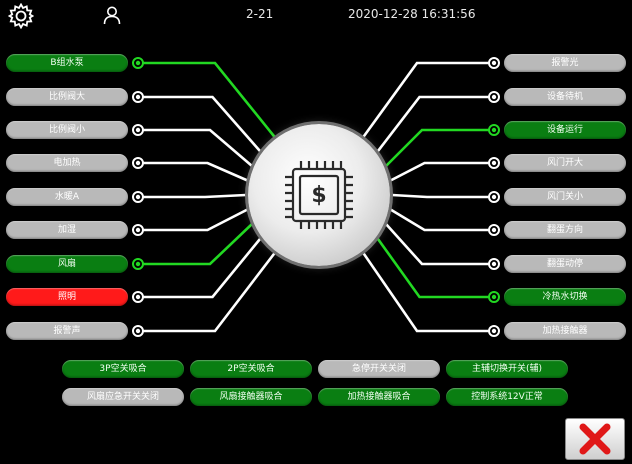 The height and width of the screenshot is (464, 632). Describe the element at coordinates (67, 63) in the screenshot. I see `left-signal-1: B组水泵` at that location.